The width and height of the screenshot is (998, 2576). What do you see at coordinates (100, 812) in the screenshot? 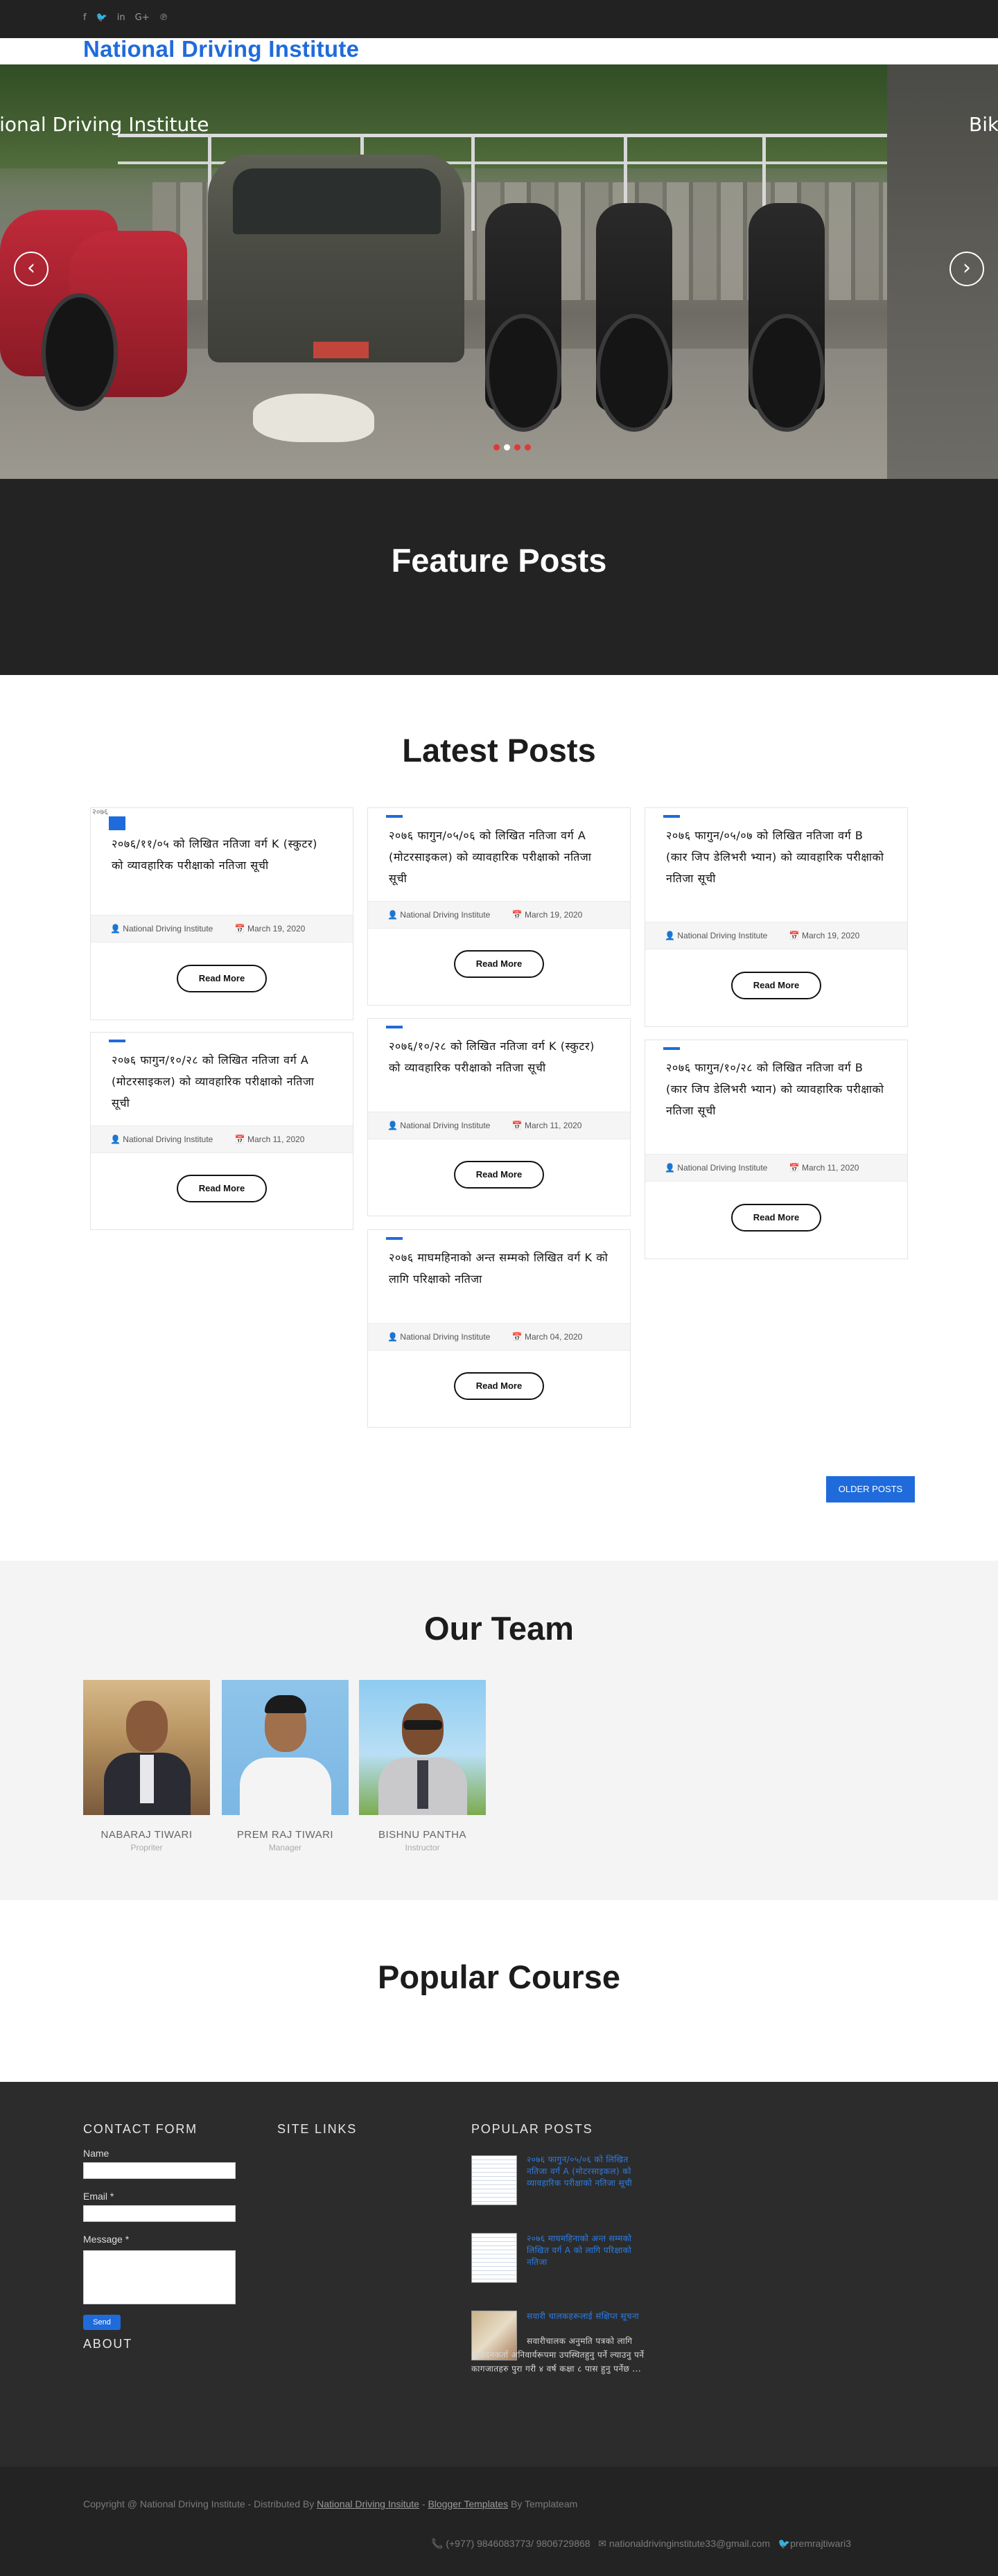
I see `post-thumb-alt: २०७६` at bounding box center [100, 812].